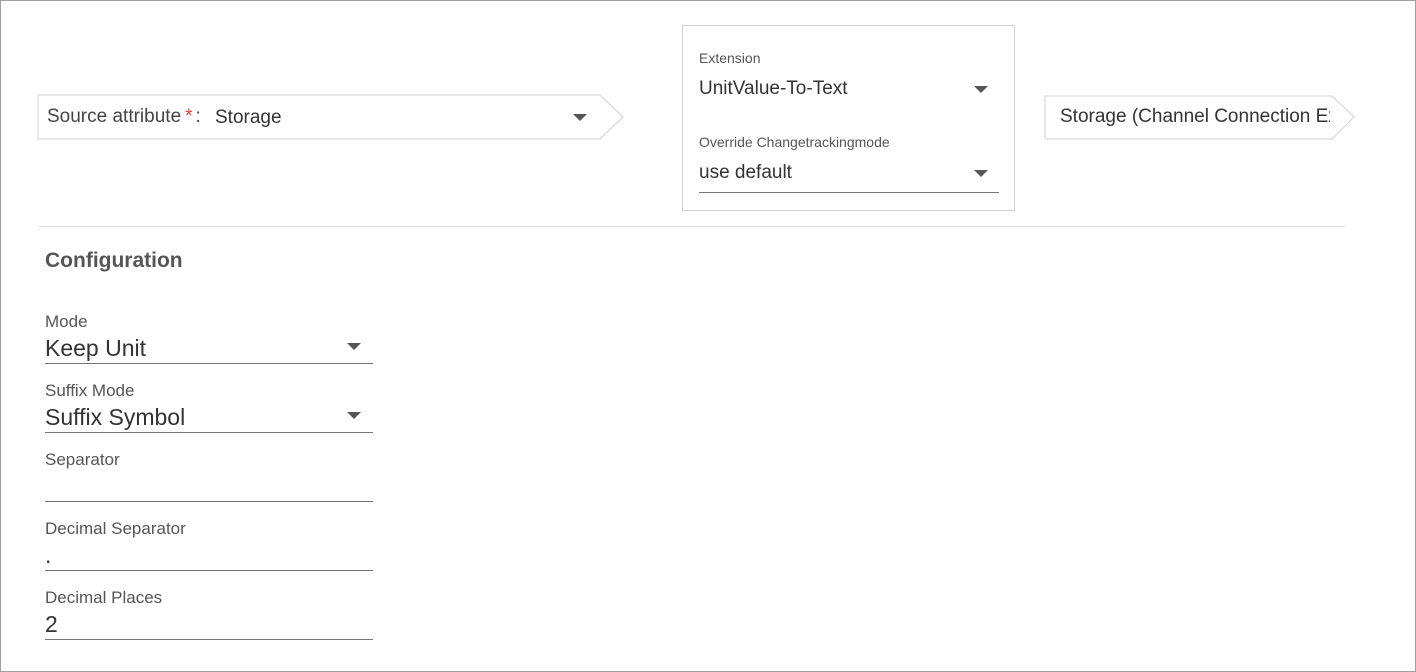 This screenshot has height=672, width=1416. Describe the element at coordinates (189, 116) in the screenshot. I see `required-marker: *` at that location.